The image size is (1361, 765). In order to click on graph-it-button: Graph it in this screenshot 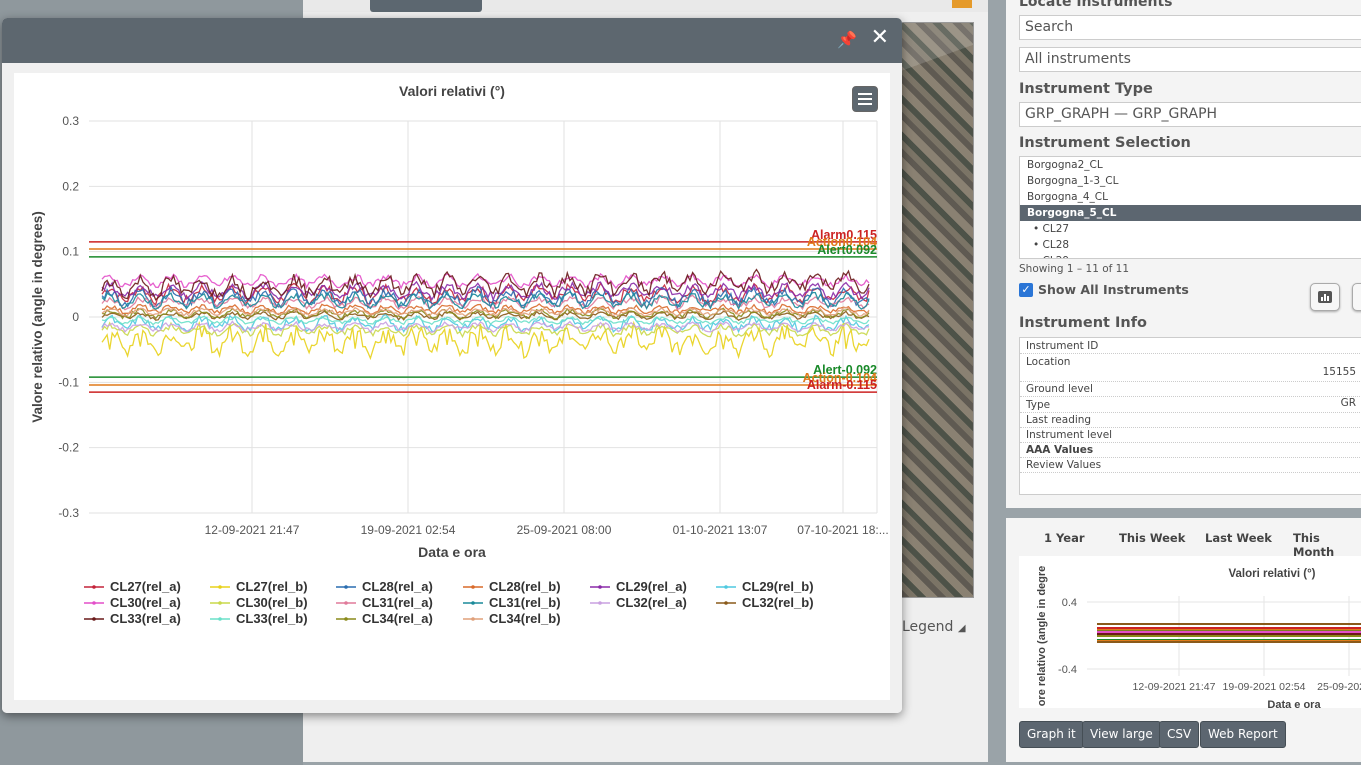, I will do `click(1051, 734)`.